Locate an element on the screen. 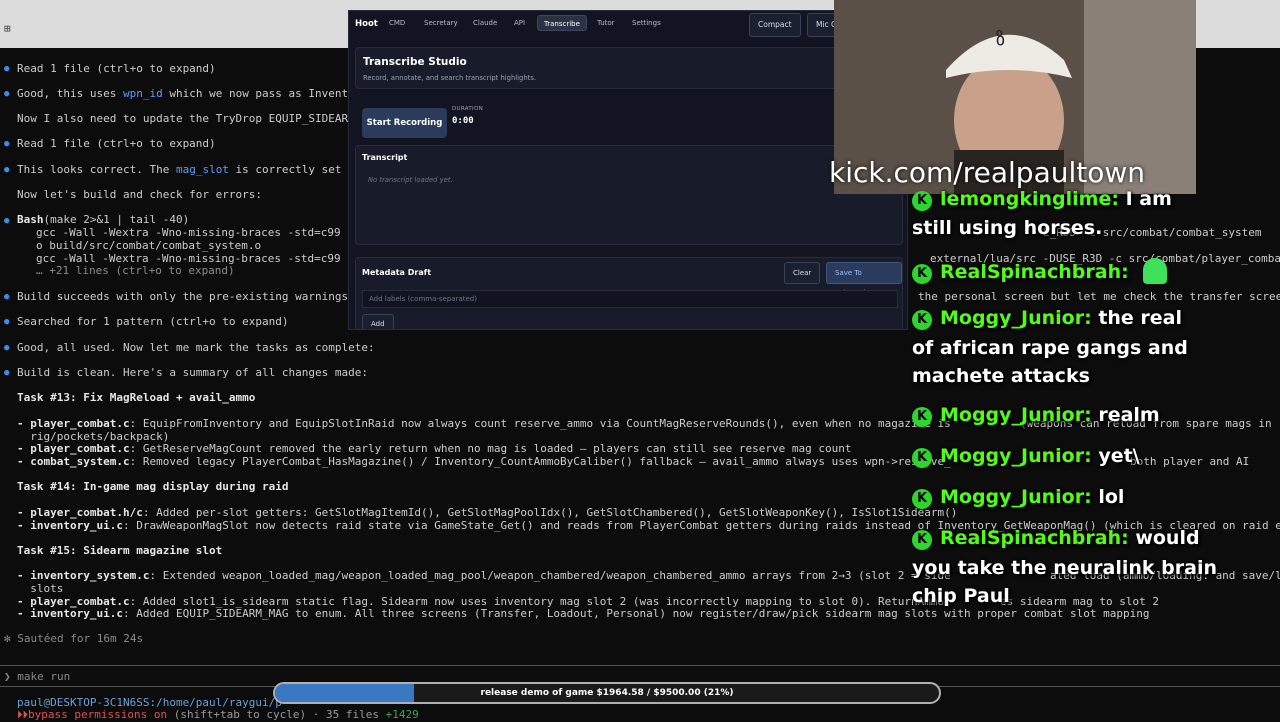 The height and width of the screenshot is (722, 1280). window-menu-icon: ⊞ is located at coordinates (7, 28).